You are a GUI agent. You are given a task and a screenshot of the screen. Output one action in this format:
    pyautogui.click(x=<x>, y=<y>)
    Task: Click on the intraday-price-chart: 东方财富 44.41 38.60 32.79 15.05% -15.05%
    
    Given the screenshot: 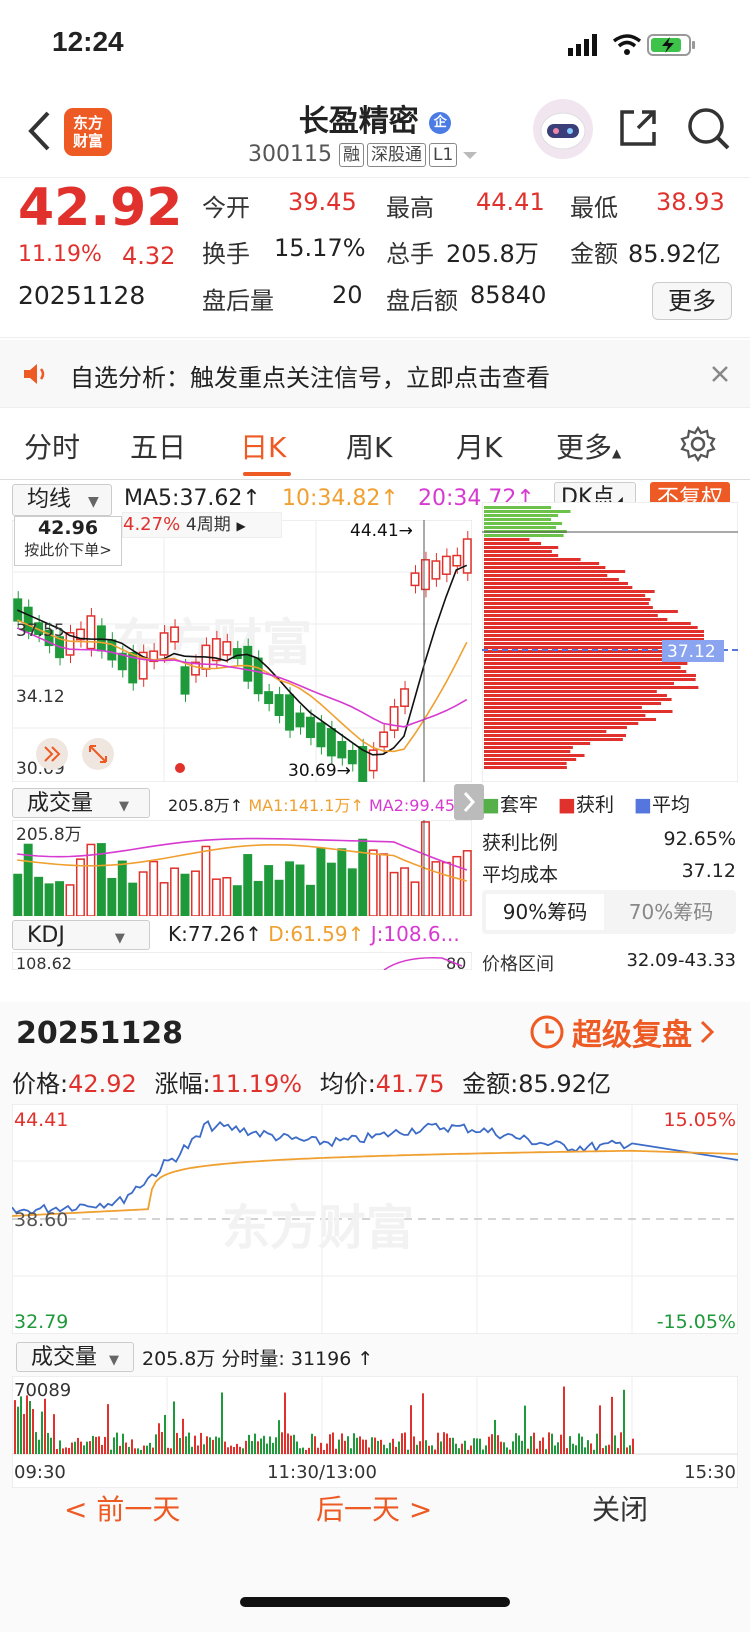 What is the action you would take?
    pyautogui.click(x=375, y=1219)
    